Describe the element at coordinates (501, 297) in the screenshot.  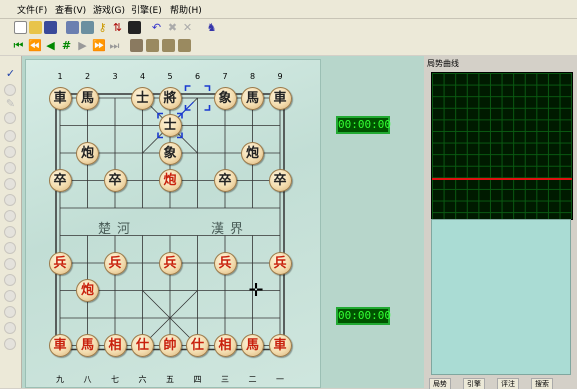
I see `move-list` at that location.